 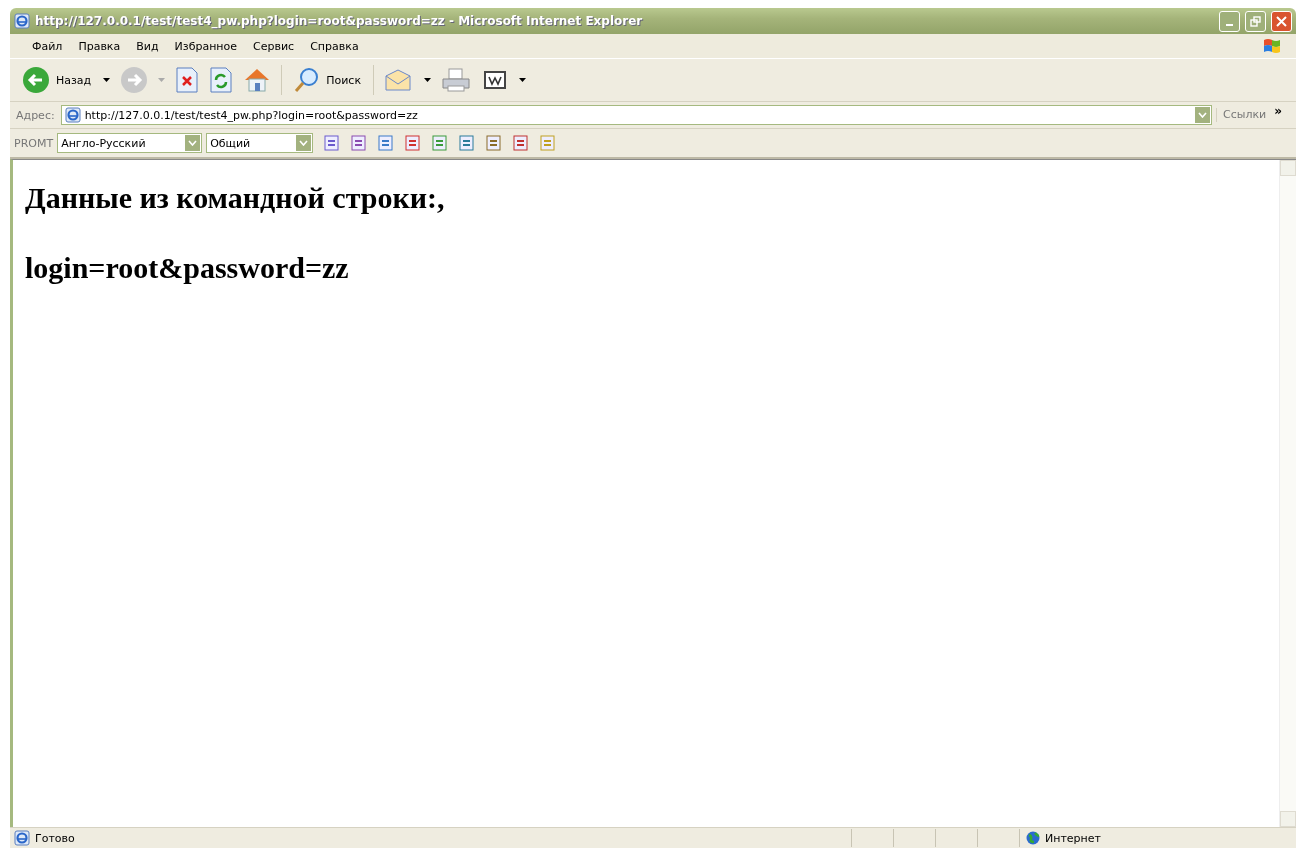 What do you see at coordinates (35, 115) in the screenshot?
I see `address-label: Адрес:` at bounding box center [35, 115].